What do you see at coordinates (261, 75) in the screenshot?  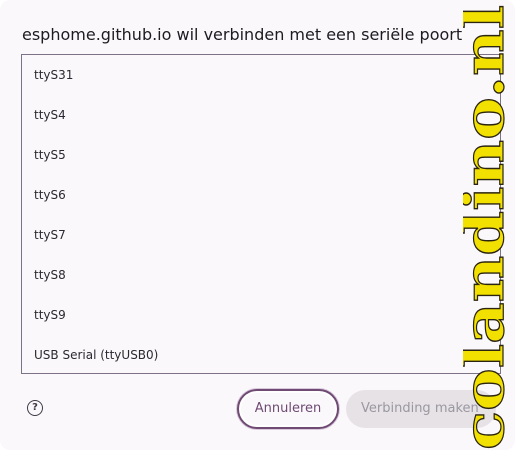 I see `list-item-port: ttyS31` at bounding box center [261, 75].